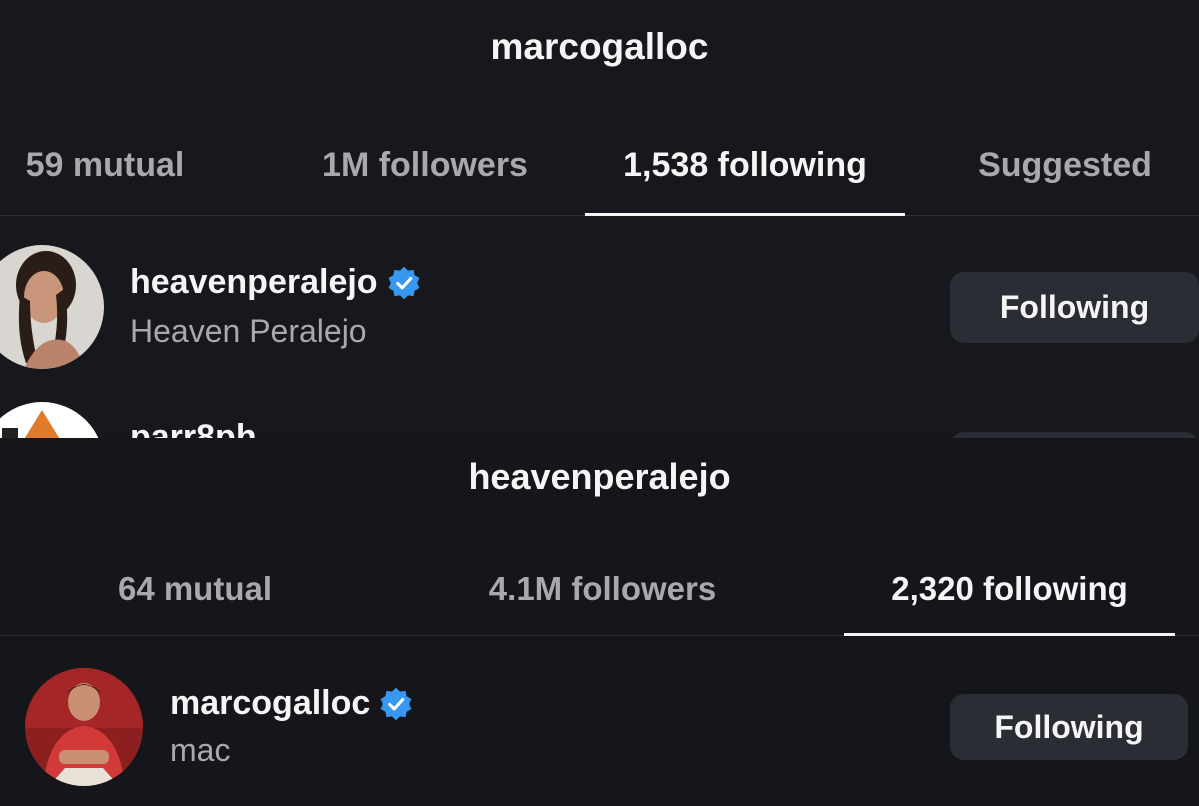 The image size is (1199, 806). Describe the element at coordinates (248, 331) in the screenshot. I see `full-name: Heaven Peralejo` at that location.